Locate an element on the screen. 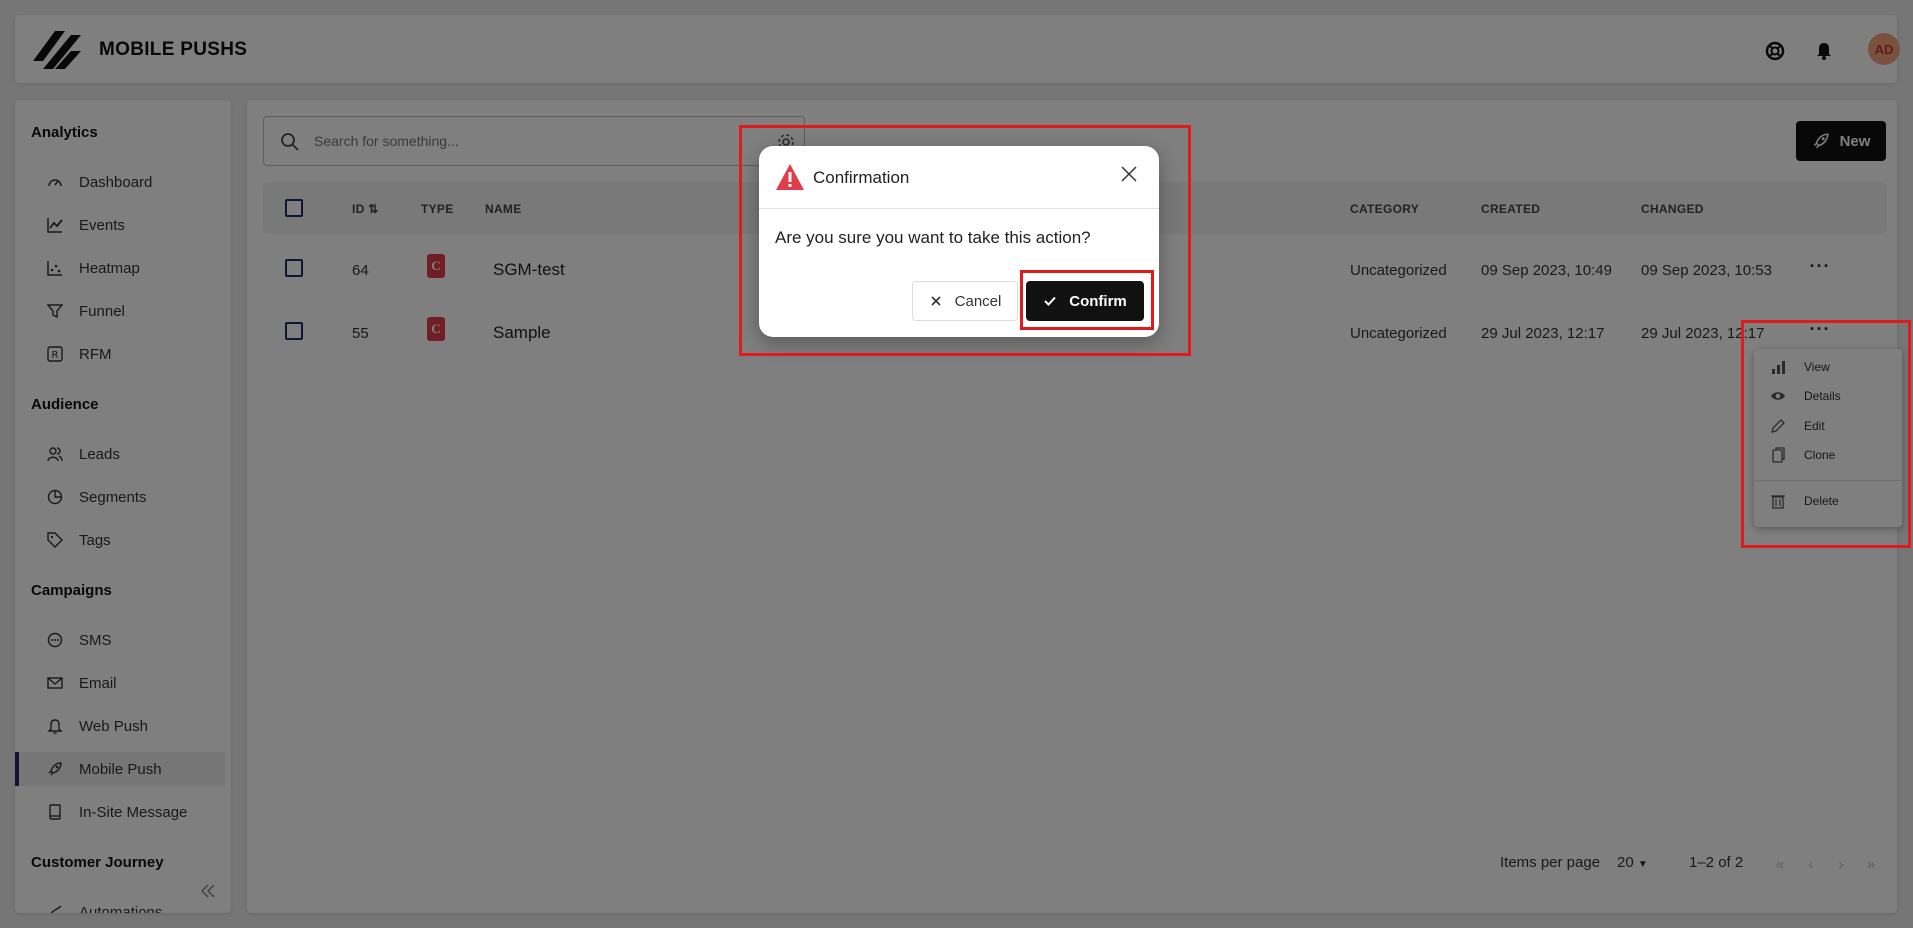 The width and height of the screenshot is (1913, 928). annotation-box-menu is located at coordinates (1826, 434).